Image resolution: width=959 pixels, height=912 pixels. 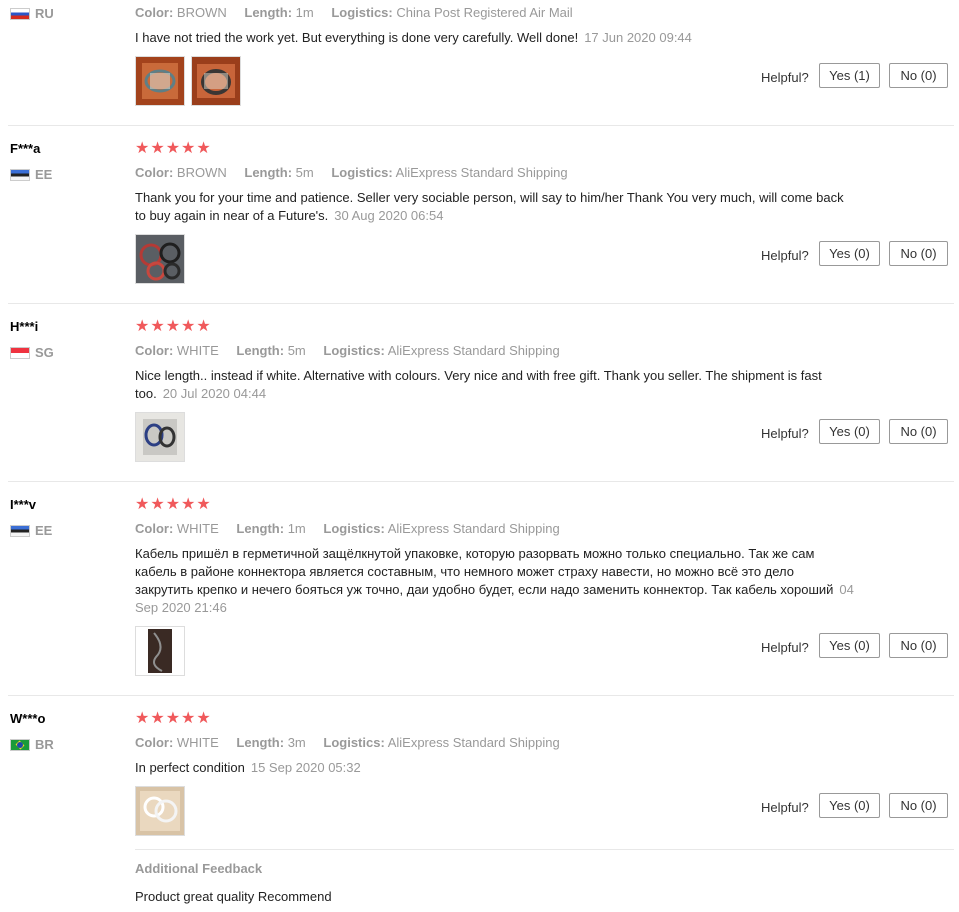 What do you see at coordinates (28, 718) in the screenshot?
I see `reviewer-name: W***o` at bounding box center [28, 718].